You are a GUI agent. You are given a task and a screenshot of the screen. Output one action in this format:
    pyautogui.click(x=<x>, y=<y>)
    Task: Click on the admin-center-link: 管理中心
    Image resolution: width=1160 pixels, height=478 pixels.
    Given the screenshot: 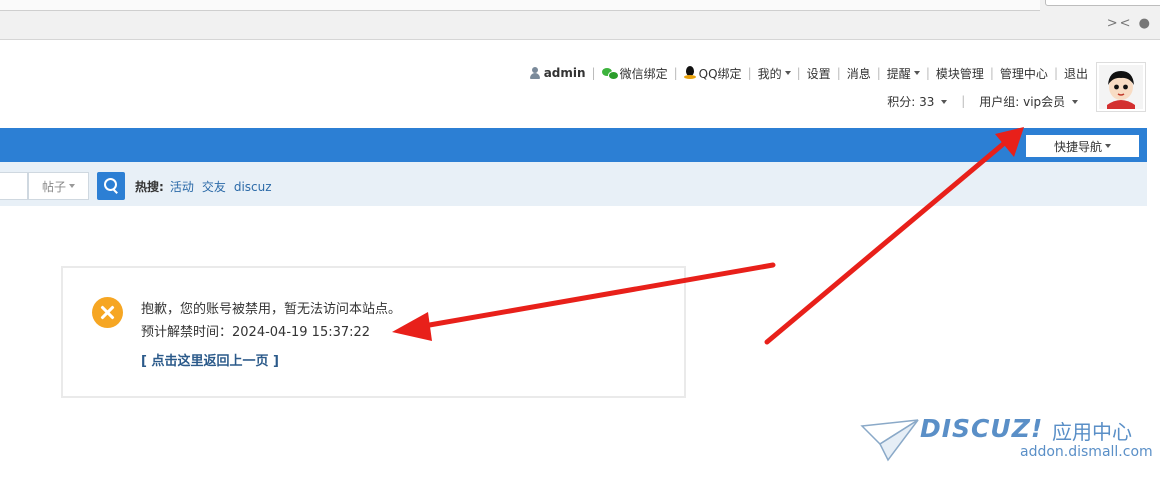 What is the action you would take?
    pyautogui.click(x=1024, y=73)
    